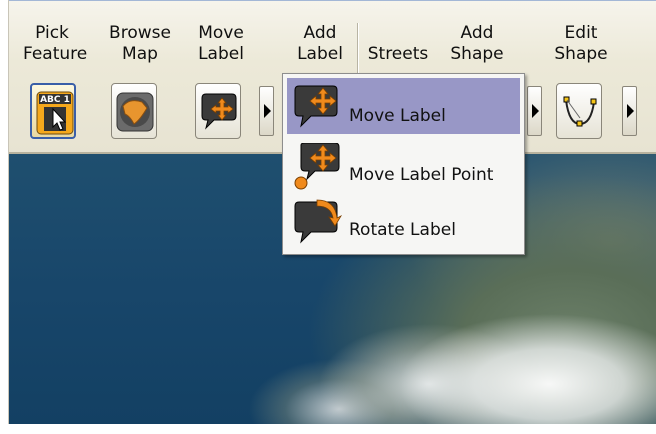 This screenshot has height=434, width=656. What do you see at coordinates (629, 111) in the screenshot?
I see `edit-shape-dropdown-arrow` at bounding box center [629, 111].